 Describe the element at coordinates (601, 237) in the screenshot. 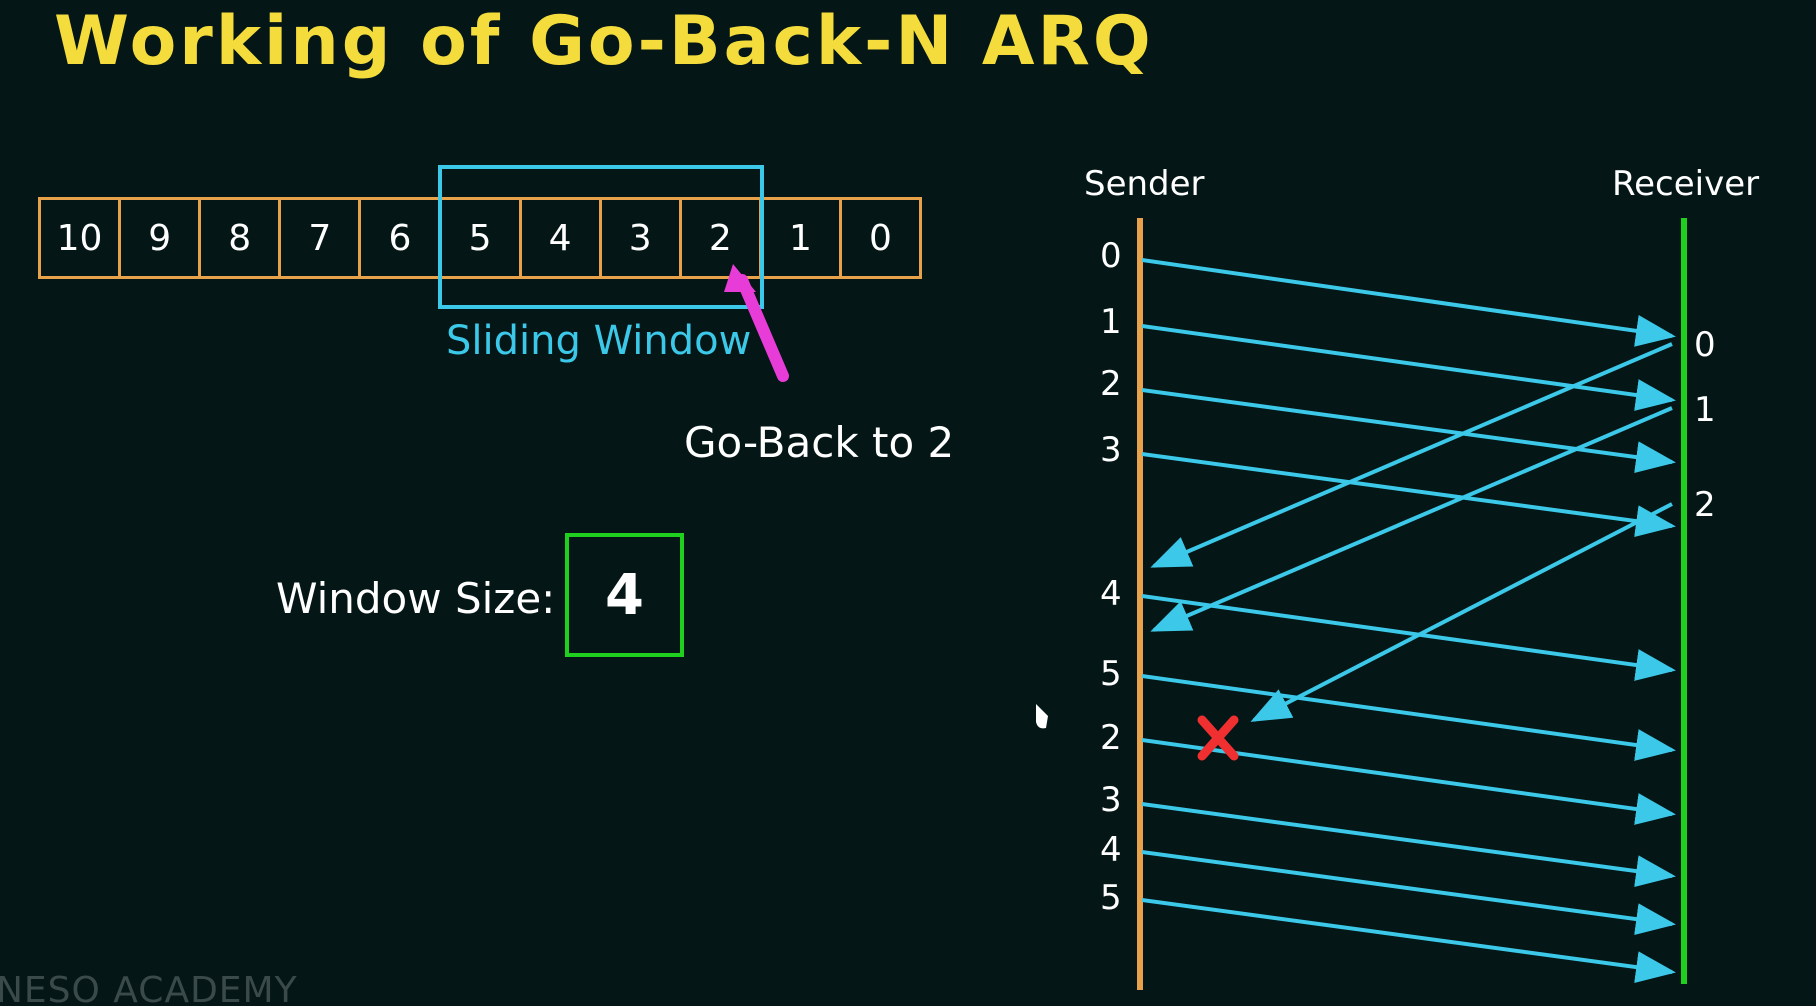

I see `sliding-window-box` at that location.